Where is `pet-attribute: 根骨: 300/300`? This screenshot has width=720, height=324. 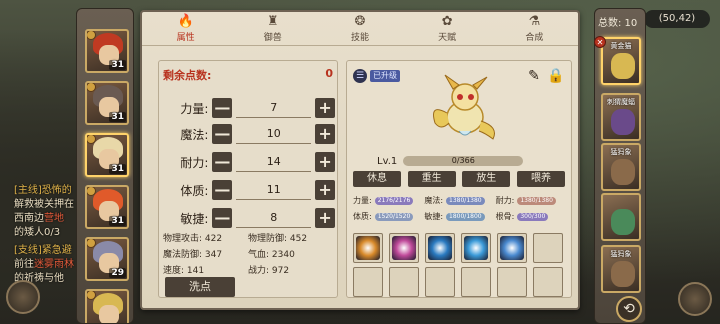 pet-attribute: 根骨: 300/300 is located at coordinates (531, 216).